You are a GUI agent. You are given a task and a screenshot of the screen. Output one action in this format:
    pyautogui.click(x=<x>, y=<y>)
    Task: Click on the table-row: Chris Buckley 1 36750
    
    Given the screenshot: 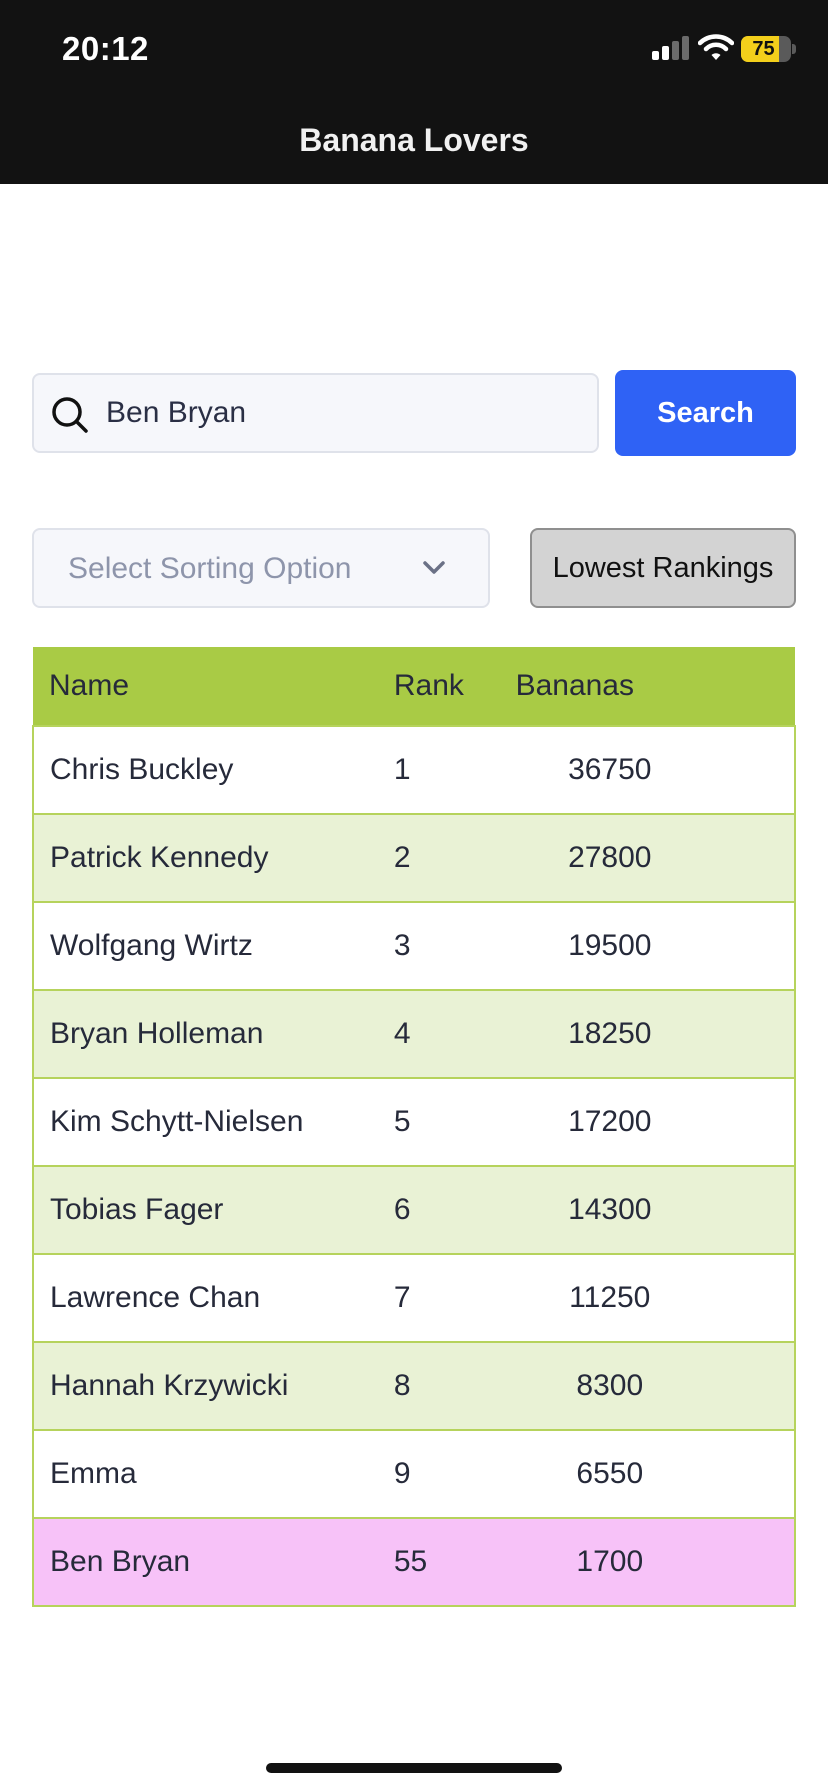 What is the action you would take?
    pyautogui.click(x=414, y=770)
    